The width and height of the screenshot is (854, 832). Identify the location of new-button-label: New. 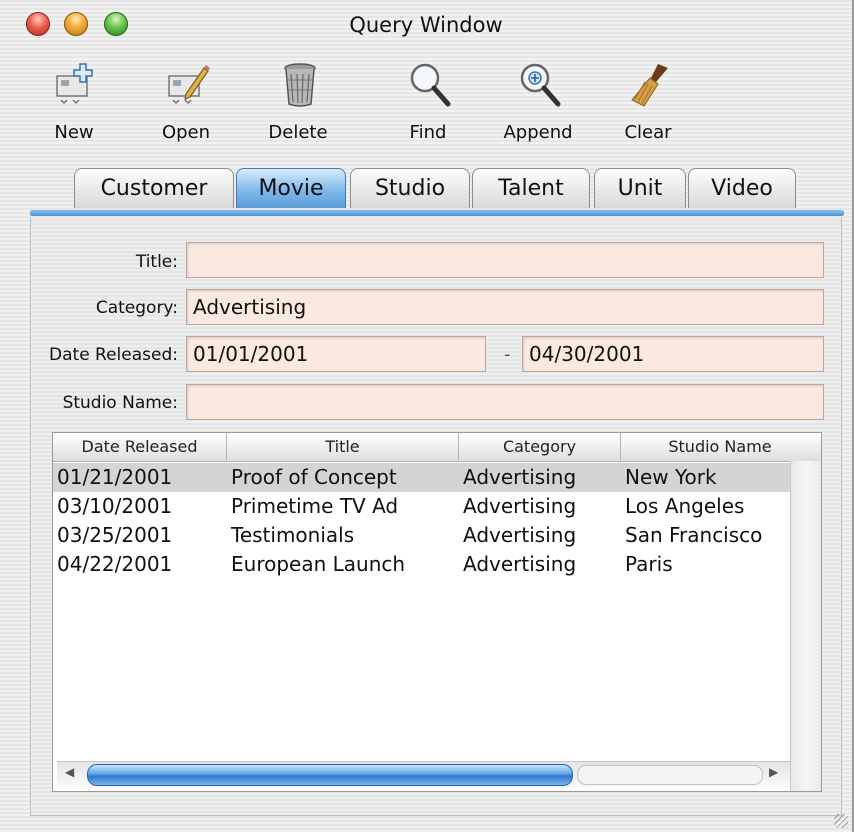
(74, 132).